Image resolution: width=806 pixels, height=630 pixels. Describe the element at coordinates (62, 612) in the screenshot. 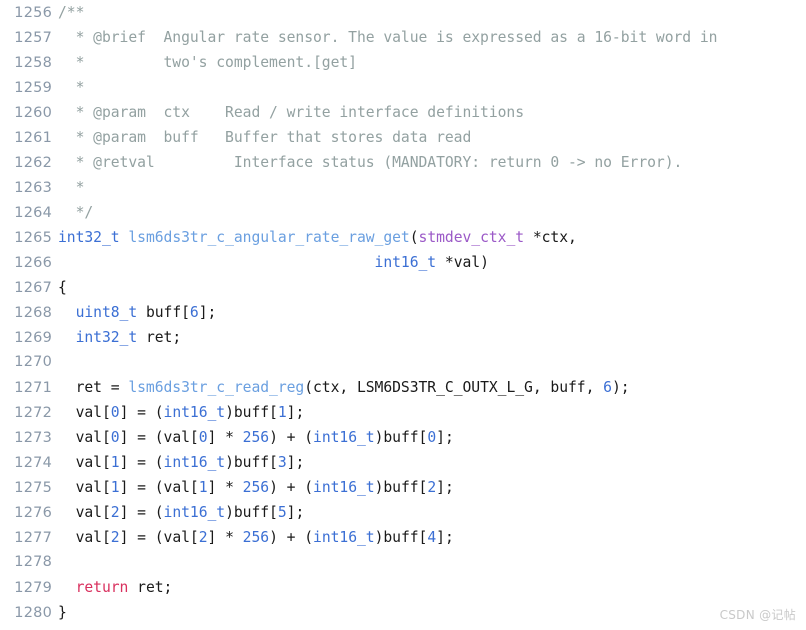

I see `code-token-brace: }` at that location.